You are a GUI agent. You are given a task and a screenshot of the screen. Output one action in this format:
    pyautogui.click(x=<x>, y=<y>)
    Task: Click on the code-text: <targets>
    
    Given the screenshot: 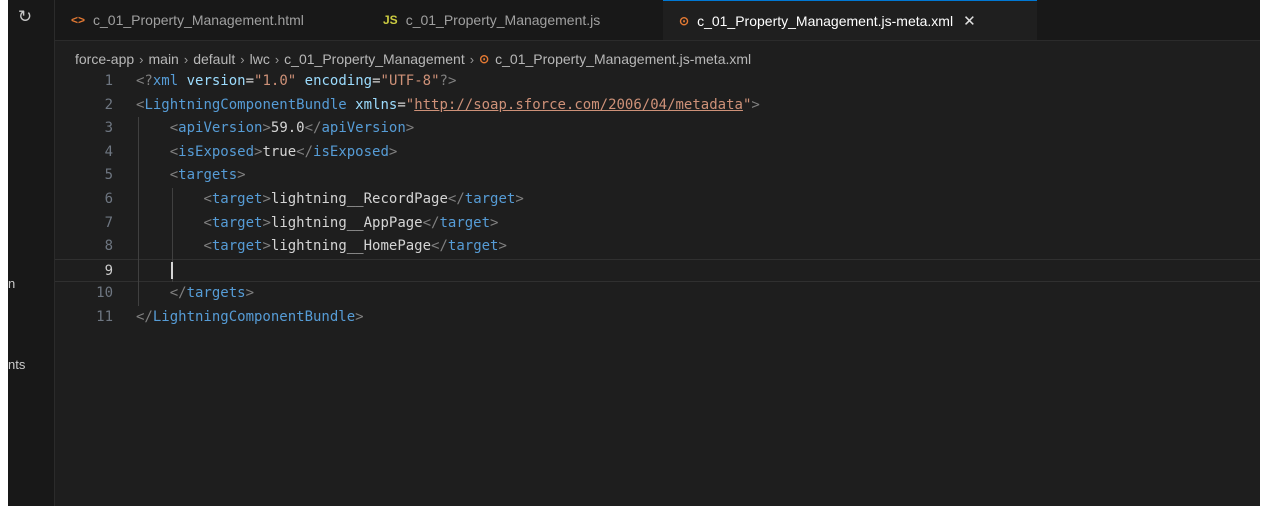 What is the action you would take?
    pyautogui.click(x=207, y=175)
    